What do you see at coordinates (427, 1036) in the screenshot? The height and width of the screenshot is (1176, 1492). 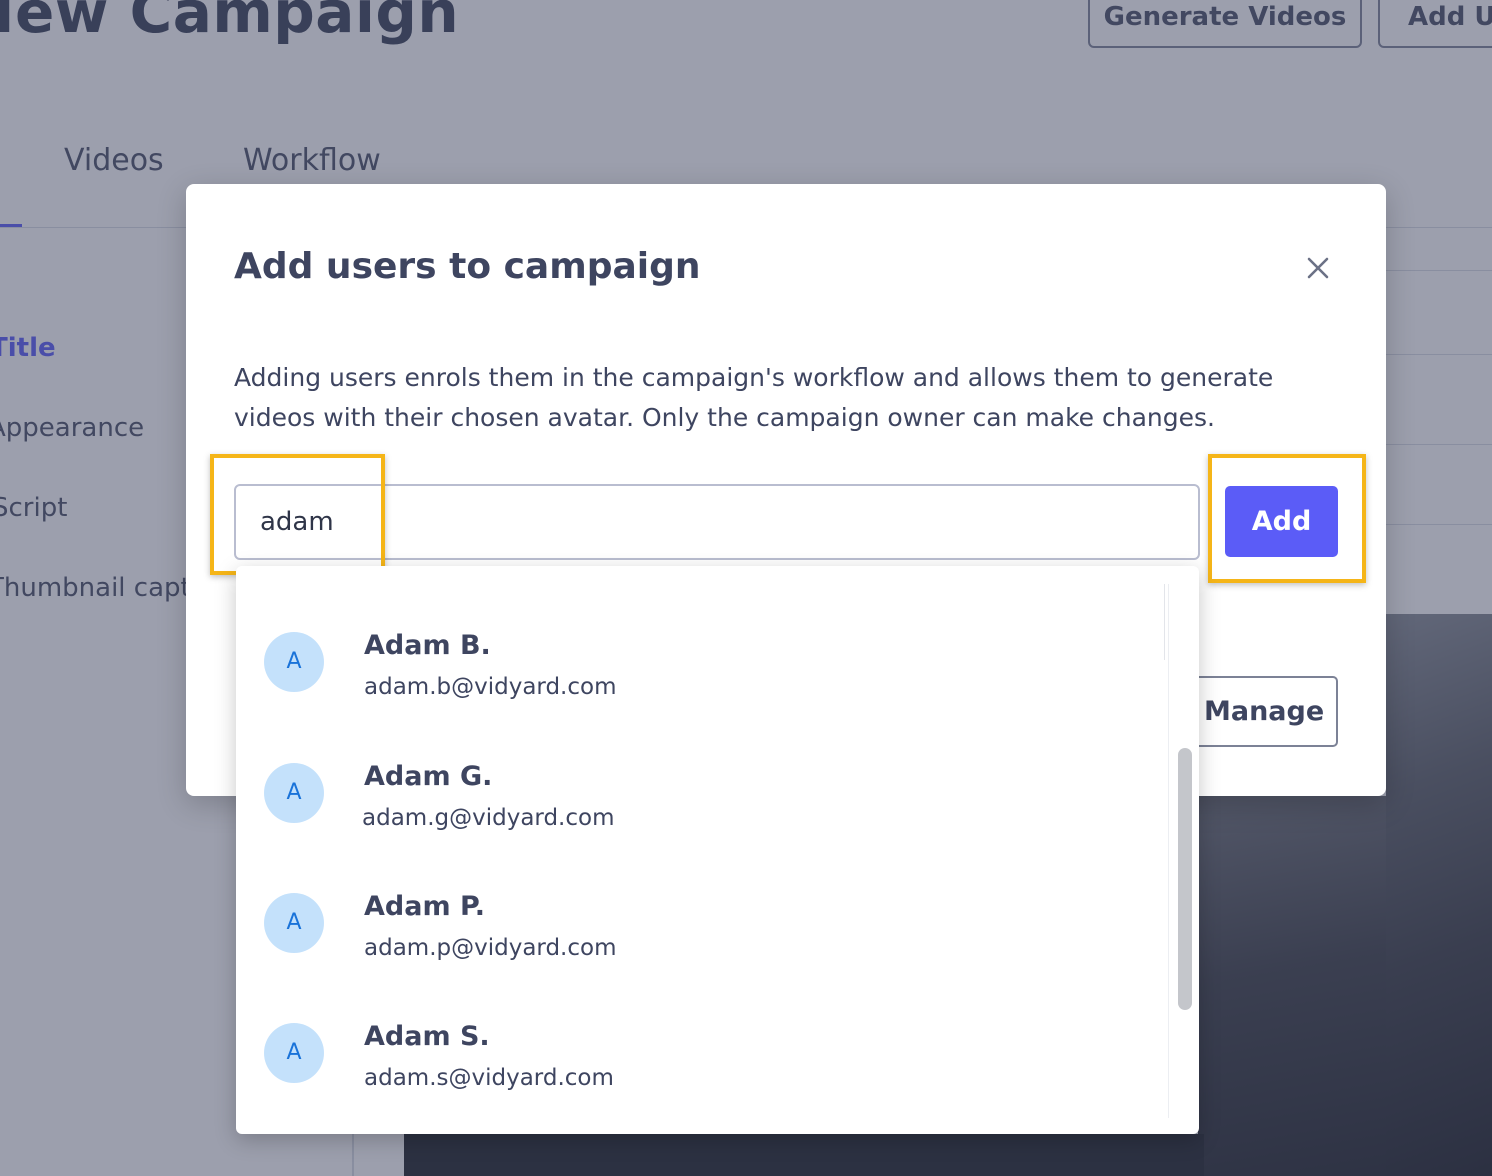 I see `user-name: Adam S.` at bounding box center [427, 1036].